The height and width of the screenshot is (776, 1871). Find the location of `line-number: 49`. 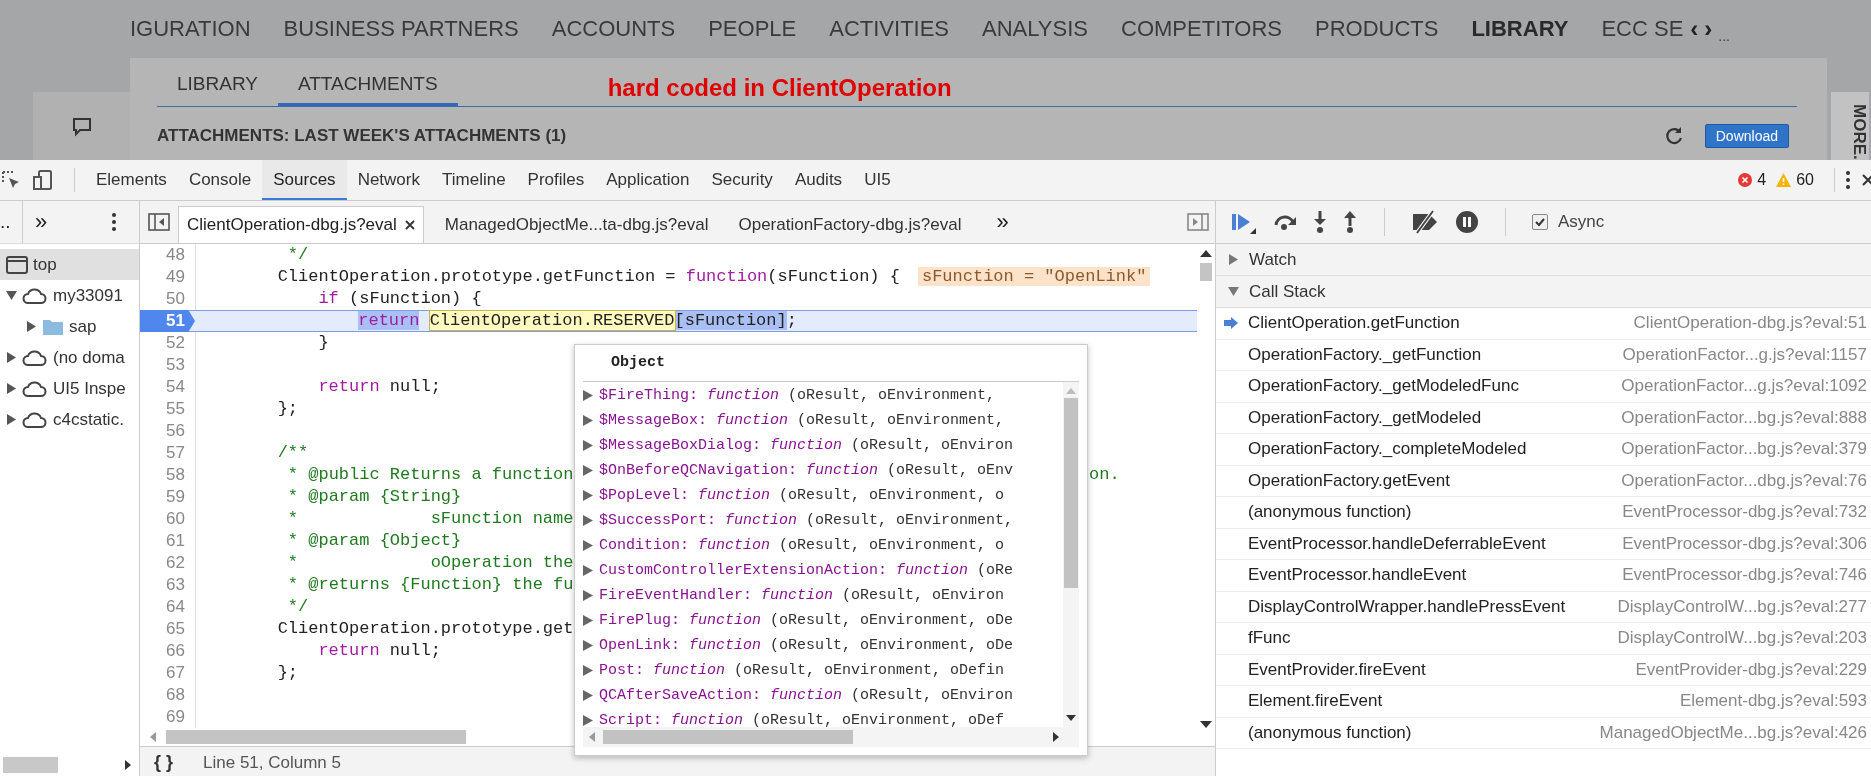

line-number: 49 is located at coordinates (168, 277).